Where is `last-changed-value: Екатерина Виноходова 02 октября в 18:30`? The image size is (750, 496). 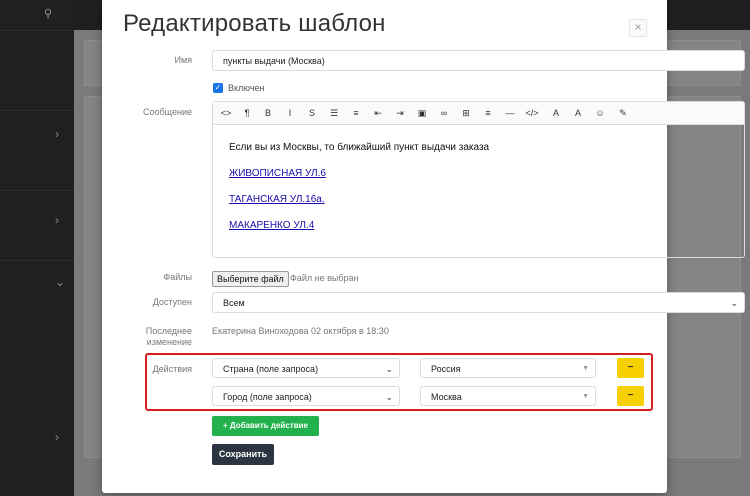
last-changed-value: Екатерина Виноходова 02 октября в 18:30 is located at coordinates (300, 331).